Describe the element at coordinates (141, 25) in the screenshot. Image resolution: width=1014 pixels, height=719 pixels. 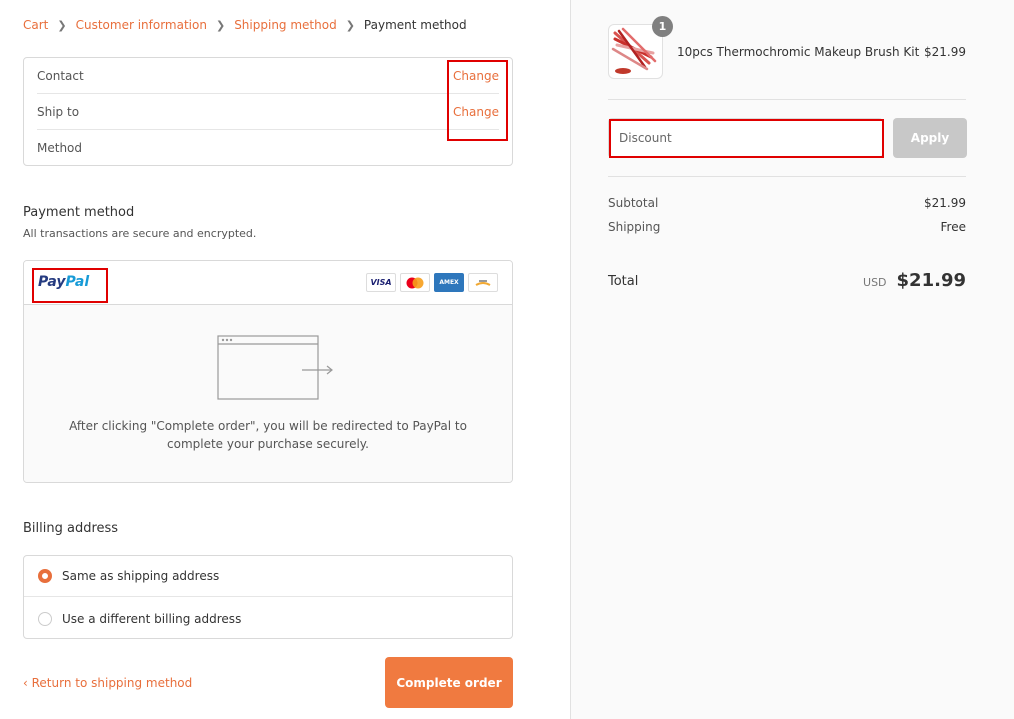
I see `breadcrumb-customer-information: Customer information` at that location.